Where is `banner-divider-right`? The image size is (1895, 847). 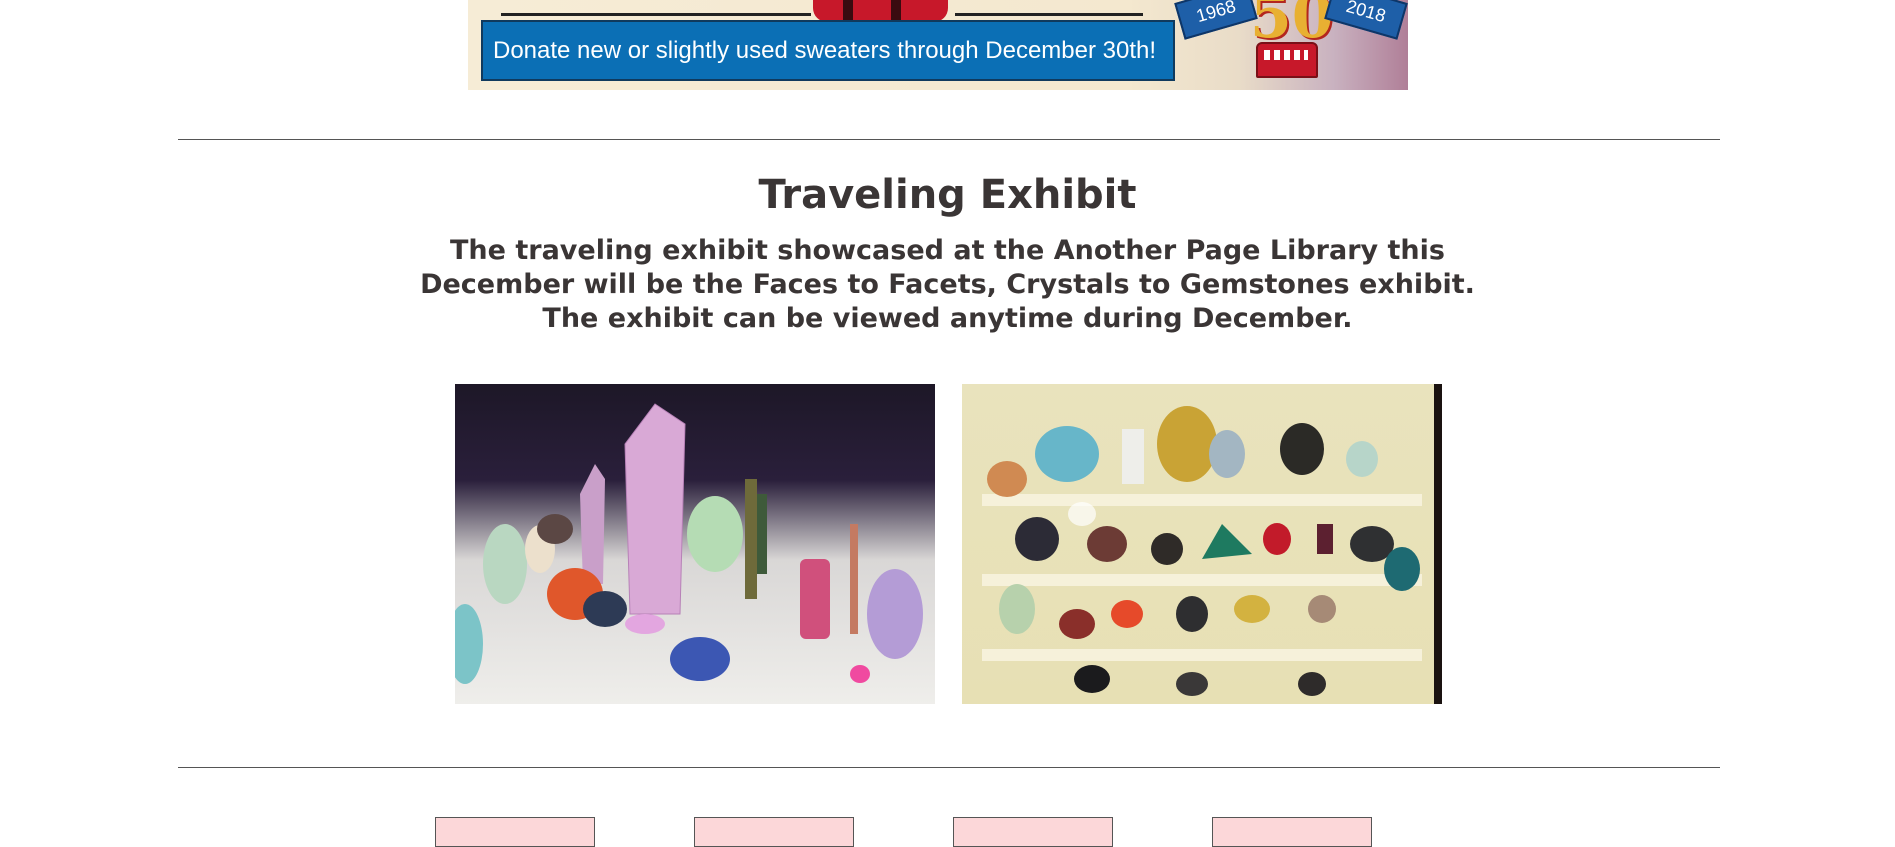 banner-divider-right is located at coordinates (1049, 14).